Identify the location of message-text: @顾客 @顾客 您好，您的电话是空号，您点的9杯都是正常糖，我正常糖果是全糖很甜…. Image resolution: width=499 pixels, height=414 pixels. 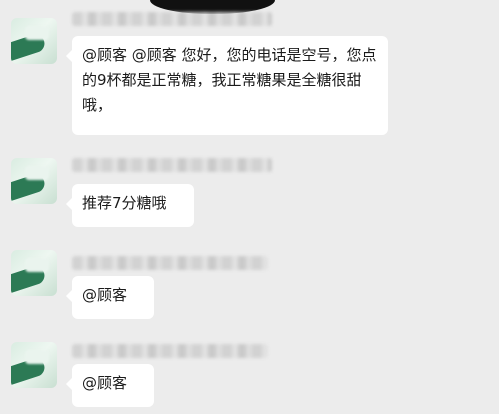
(229, 80).